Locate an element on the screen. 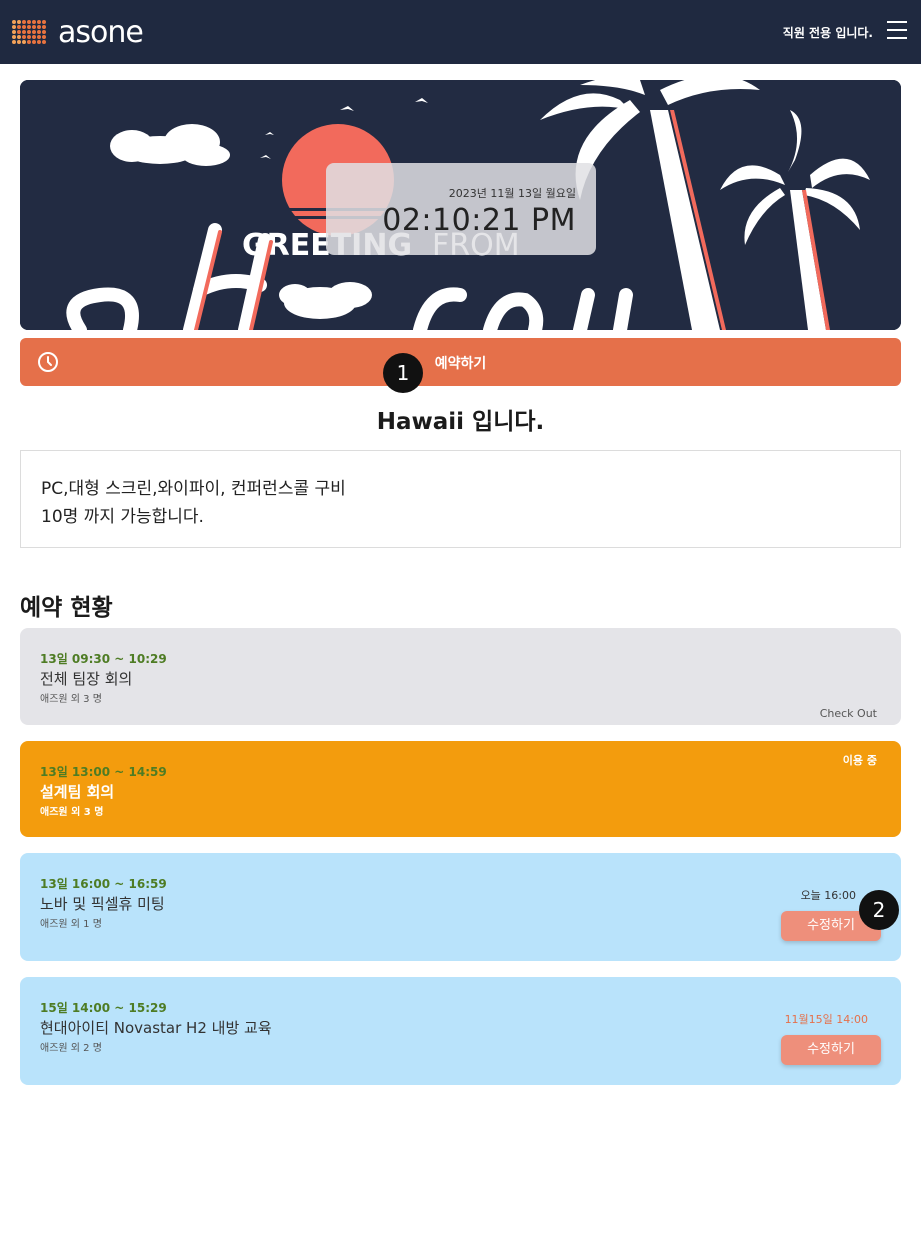  reservation-time: 15일 14:00 ~ 15:29 is located at coordinates (103, 1008).